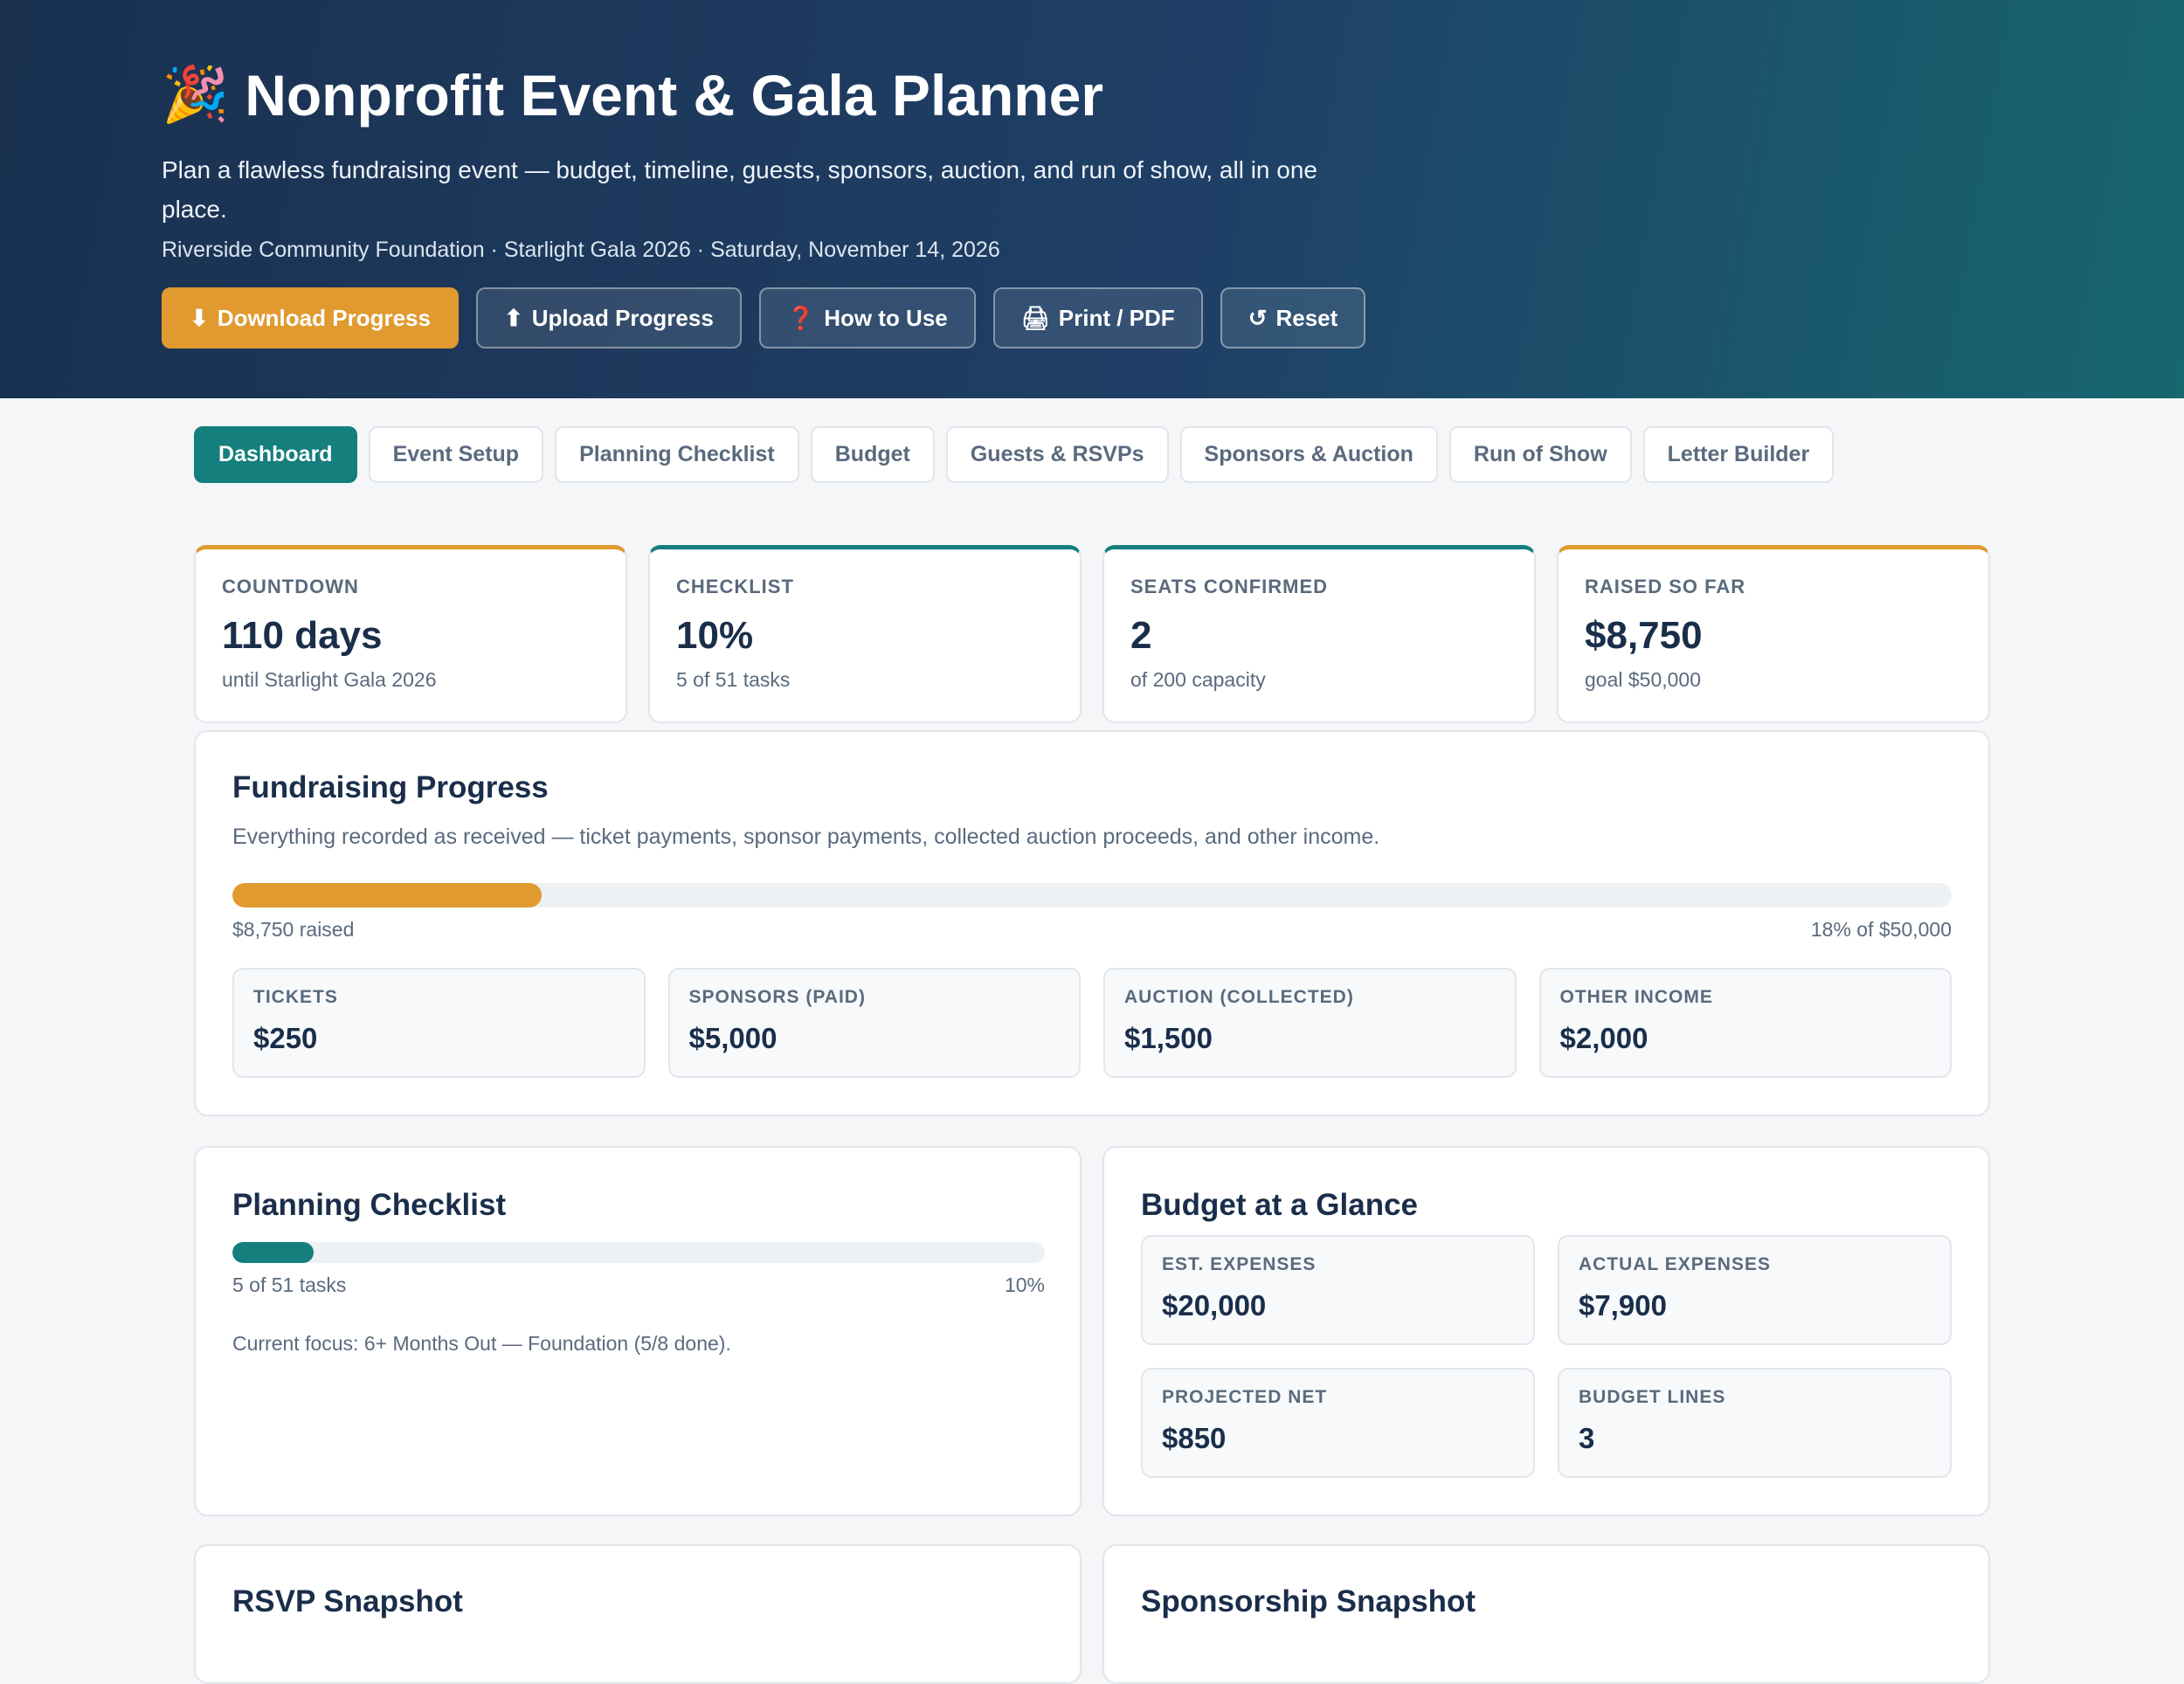  I want to click on income-label: TICKETS, so click(295, 997).